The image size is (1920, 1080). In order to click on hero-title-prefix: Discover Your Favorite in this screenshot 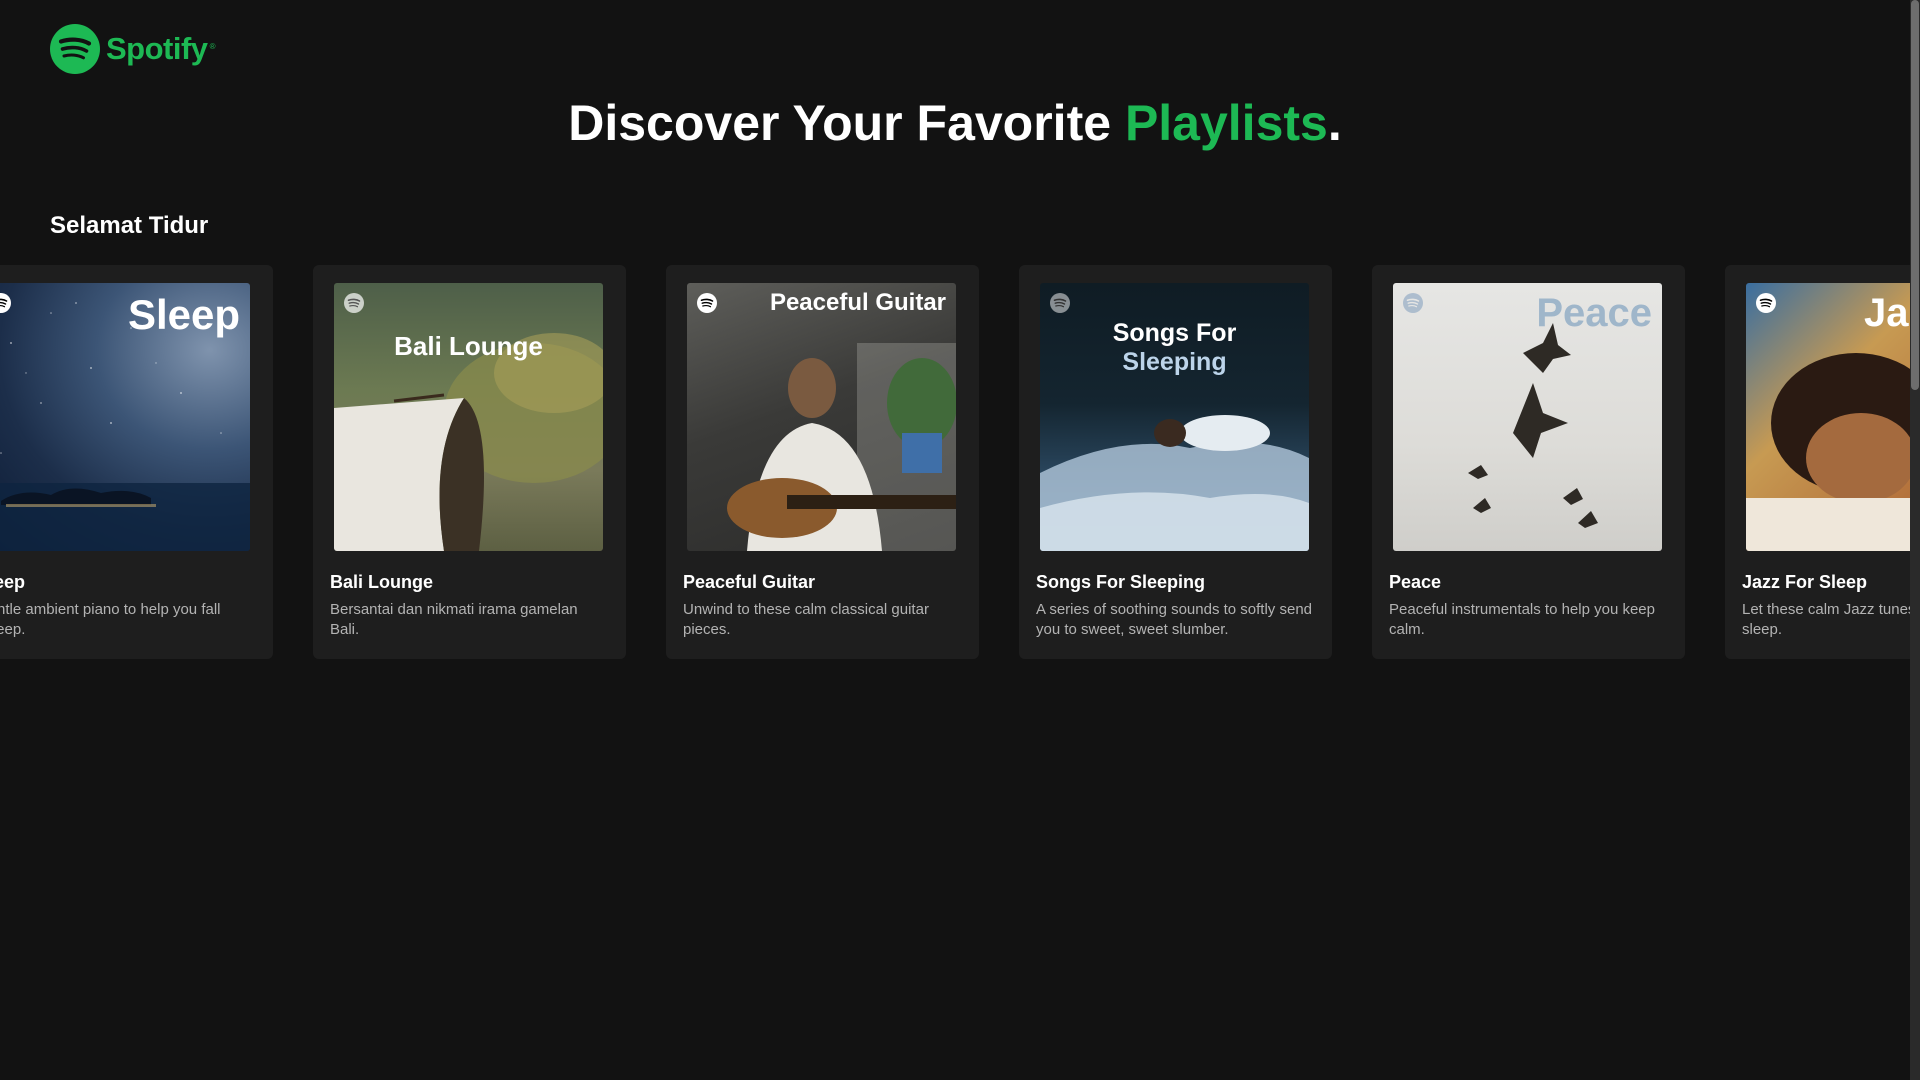, I will do `click(846, 123)`.